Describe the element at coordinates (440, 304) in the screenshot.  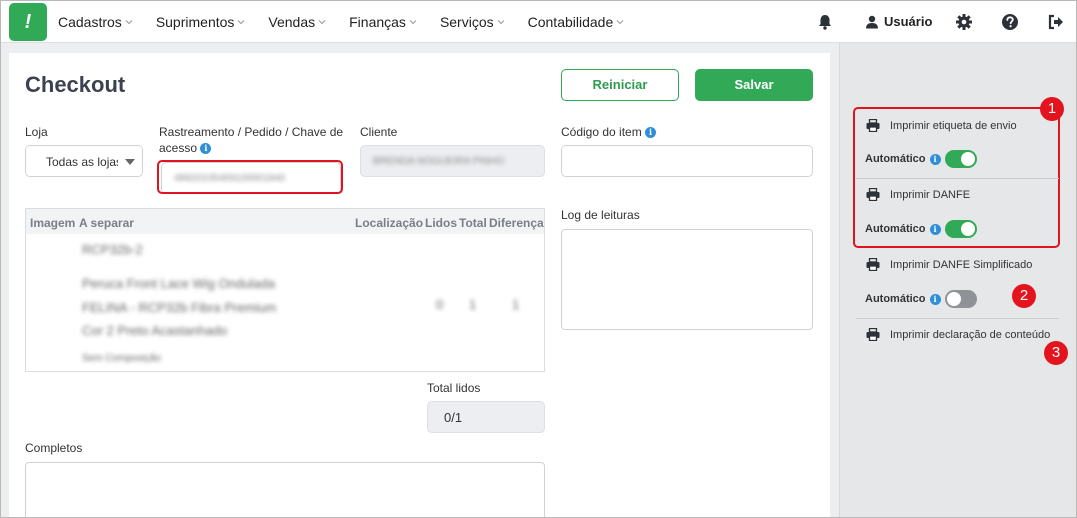
I see `item-lidos: 0` at that location.